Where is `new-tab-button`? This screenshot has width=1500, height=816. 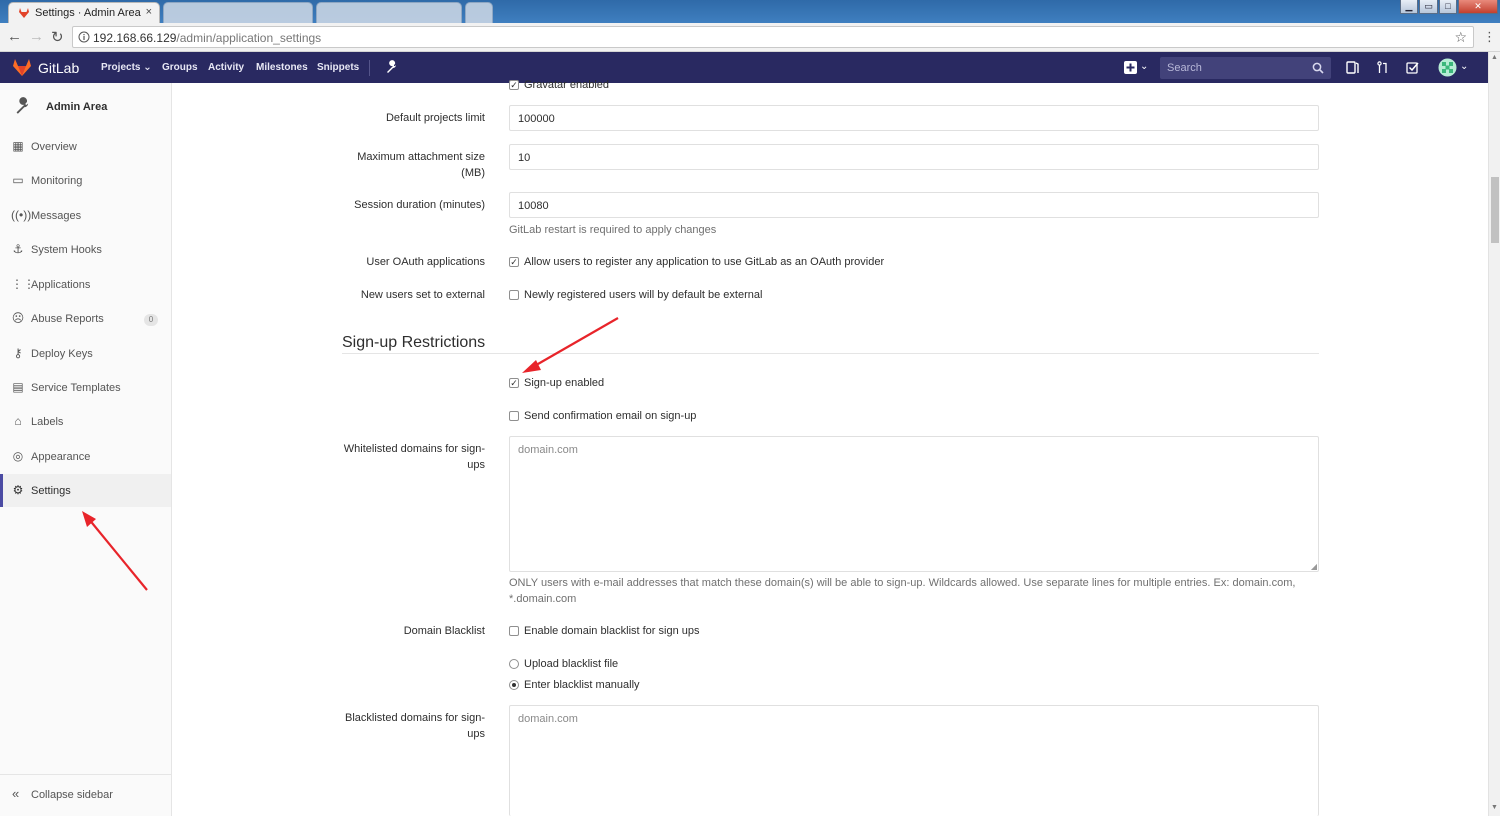
new-tab-button is located at coordinates (479, 12).